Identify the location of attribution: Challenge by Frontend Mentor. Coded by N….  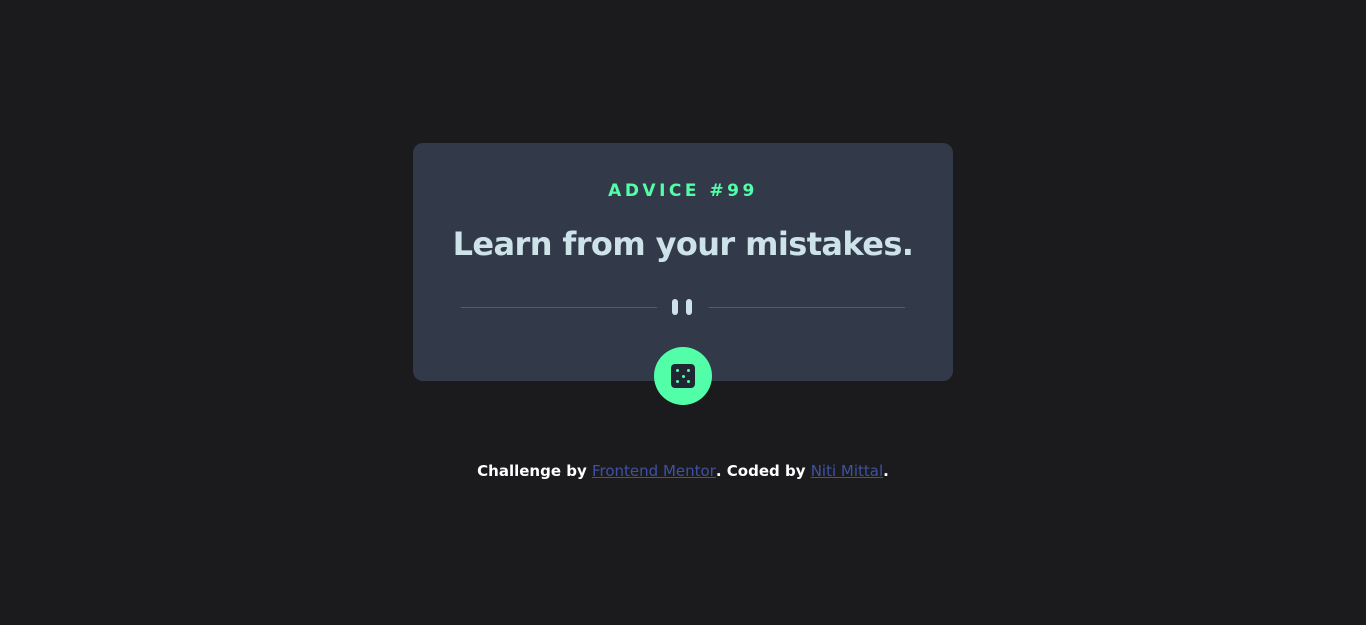
(683, 471).